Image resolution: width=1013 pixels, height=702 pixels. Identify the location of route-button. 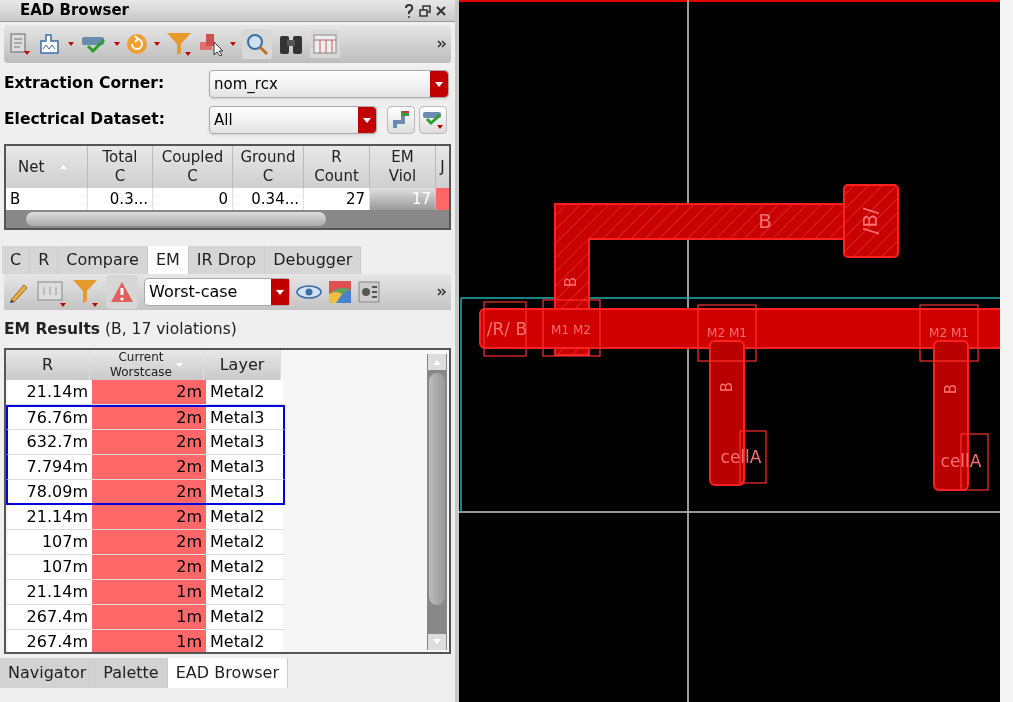
(401, 120).